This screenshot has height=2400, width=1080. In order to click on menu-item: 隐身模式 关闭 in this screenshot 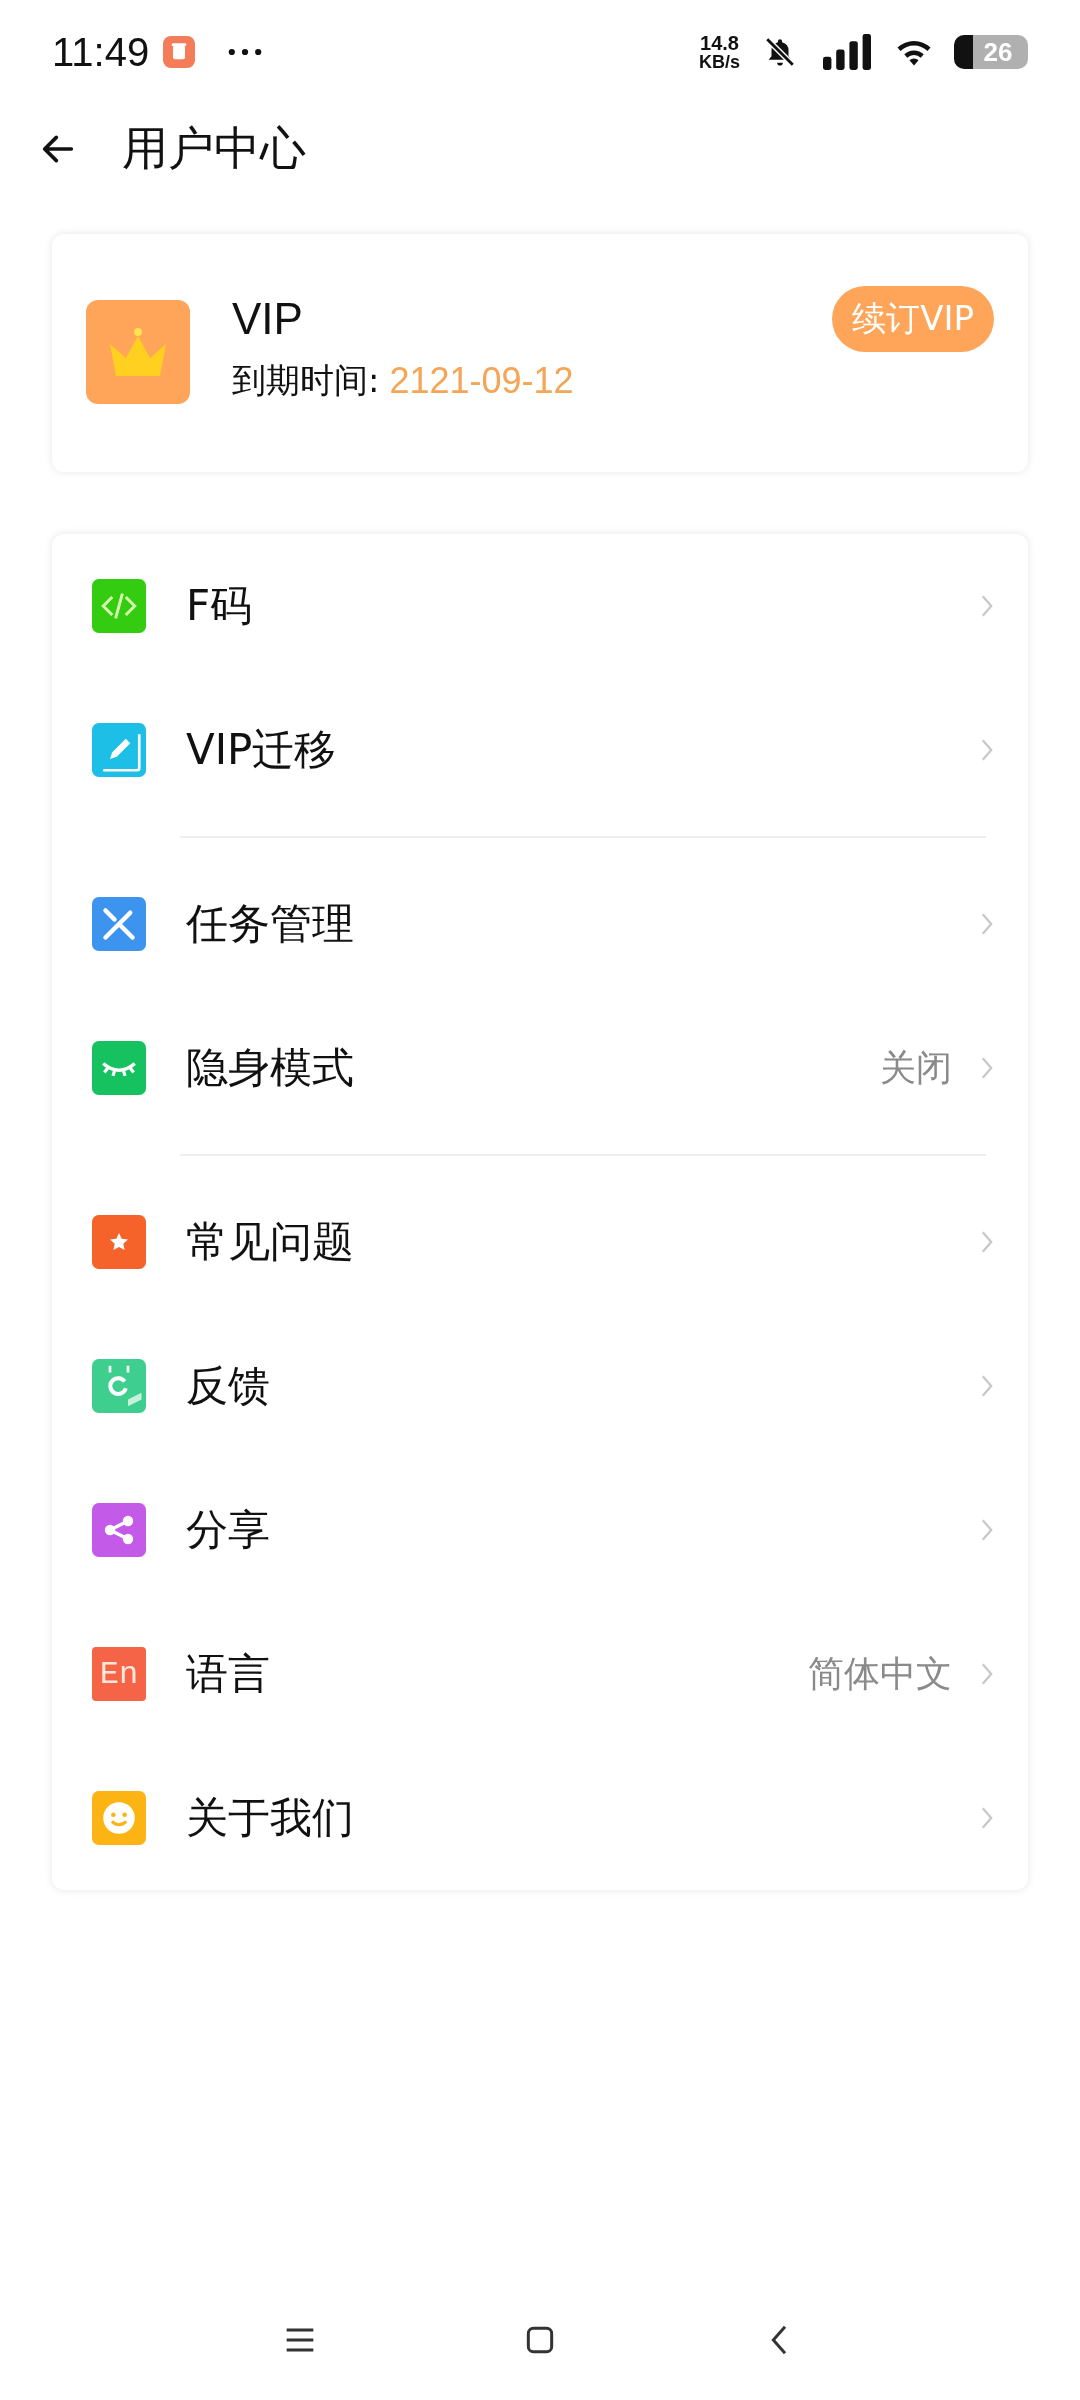, I will do `click(540, 1068)`.